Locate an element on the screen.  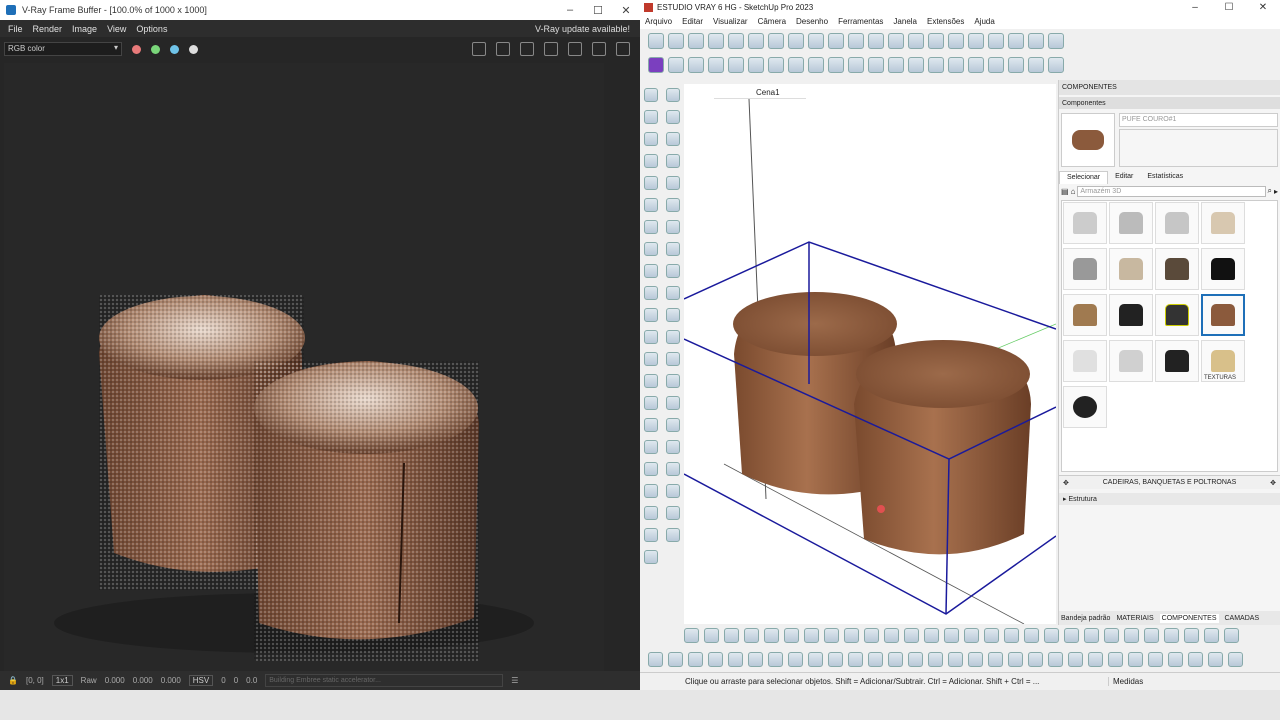
circle-icon is located at coordinates (651, 205).